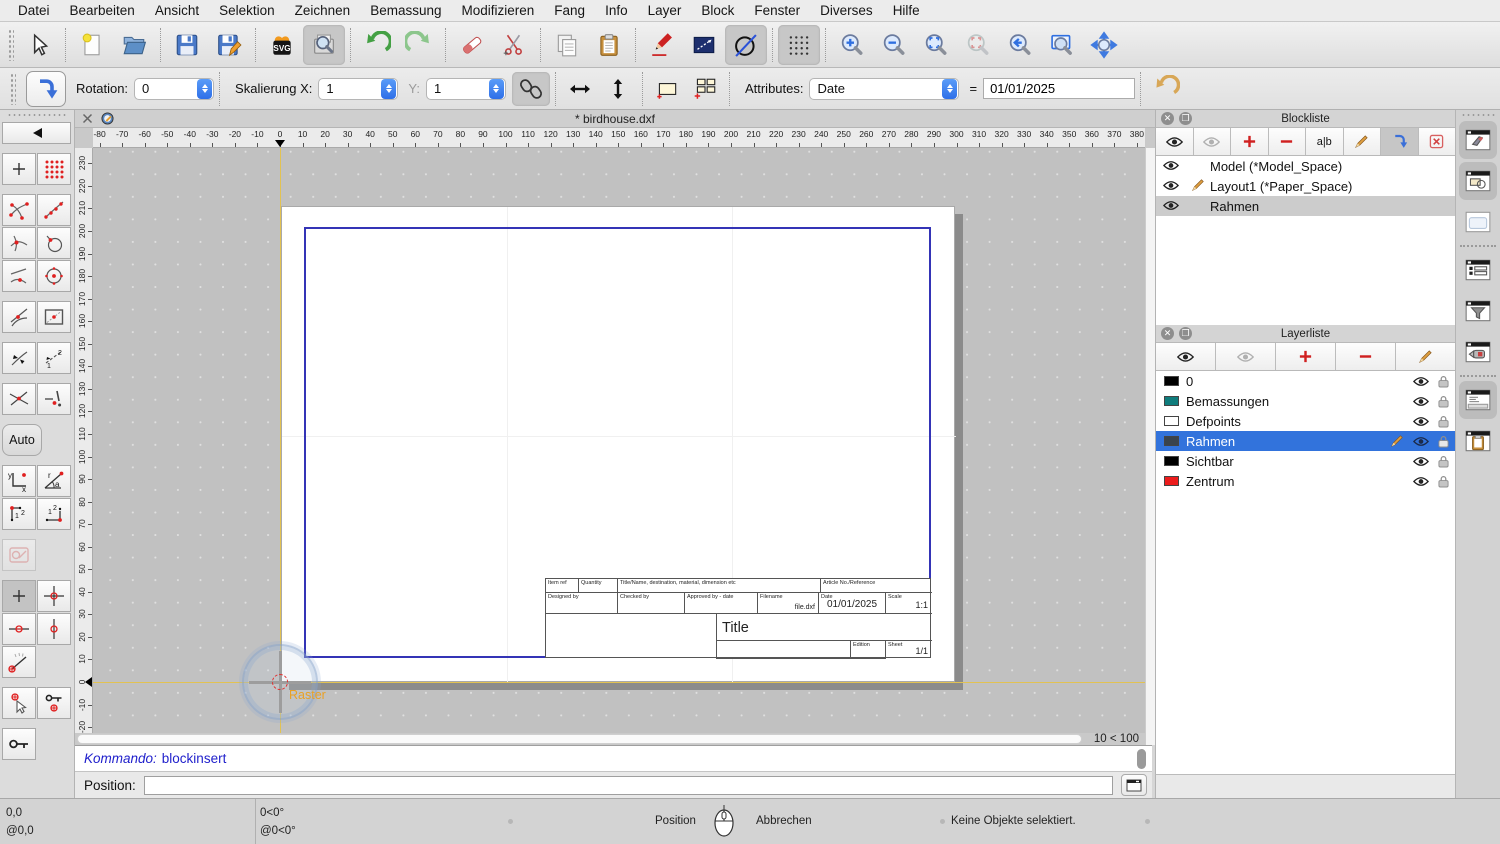 The image size is (1500, 844). I want to click on horizontal-scrollbar: 10 < 100, so click(610, 739).